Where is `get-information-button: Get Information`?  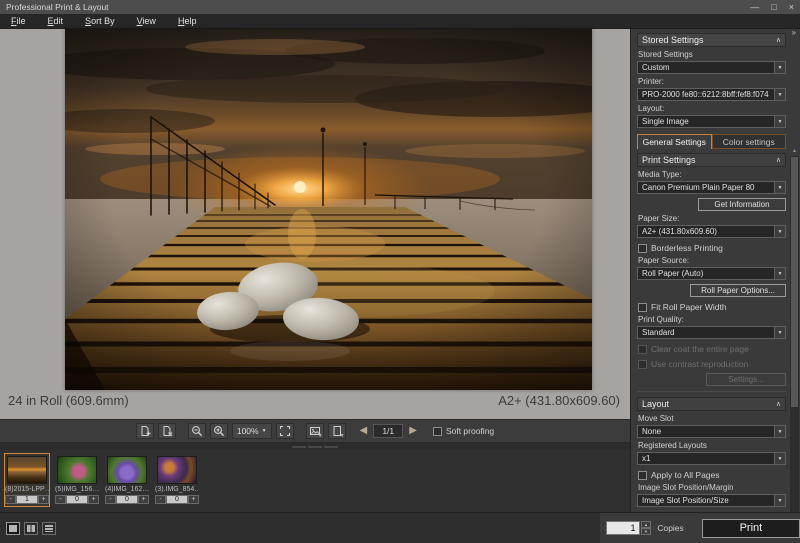 get-information-button: Get Information is located at coordinates (742, 204).